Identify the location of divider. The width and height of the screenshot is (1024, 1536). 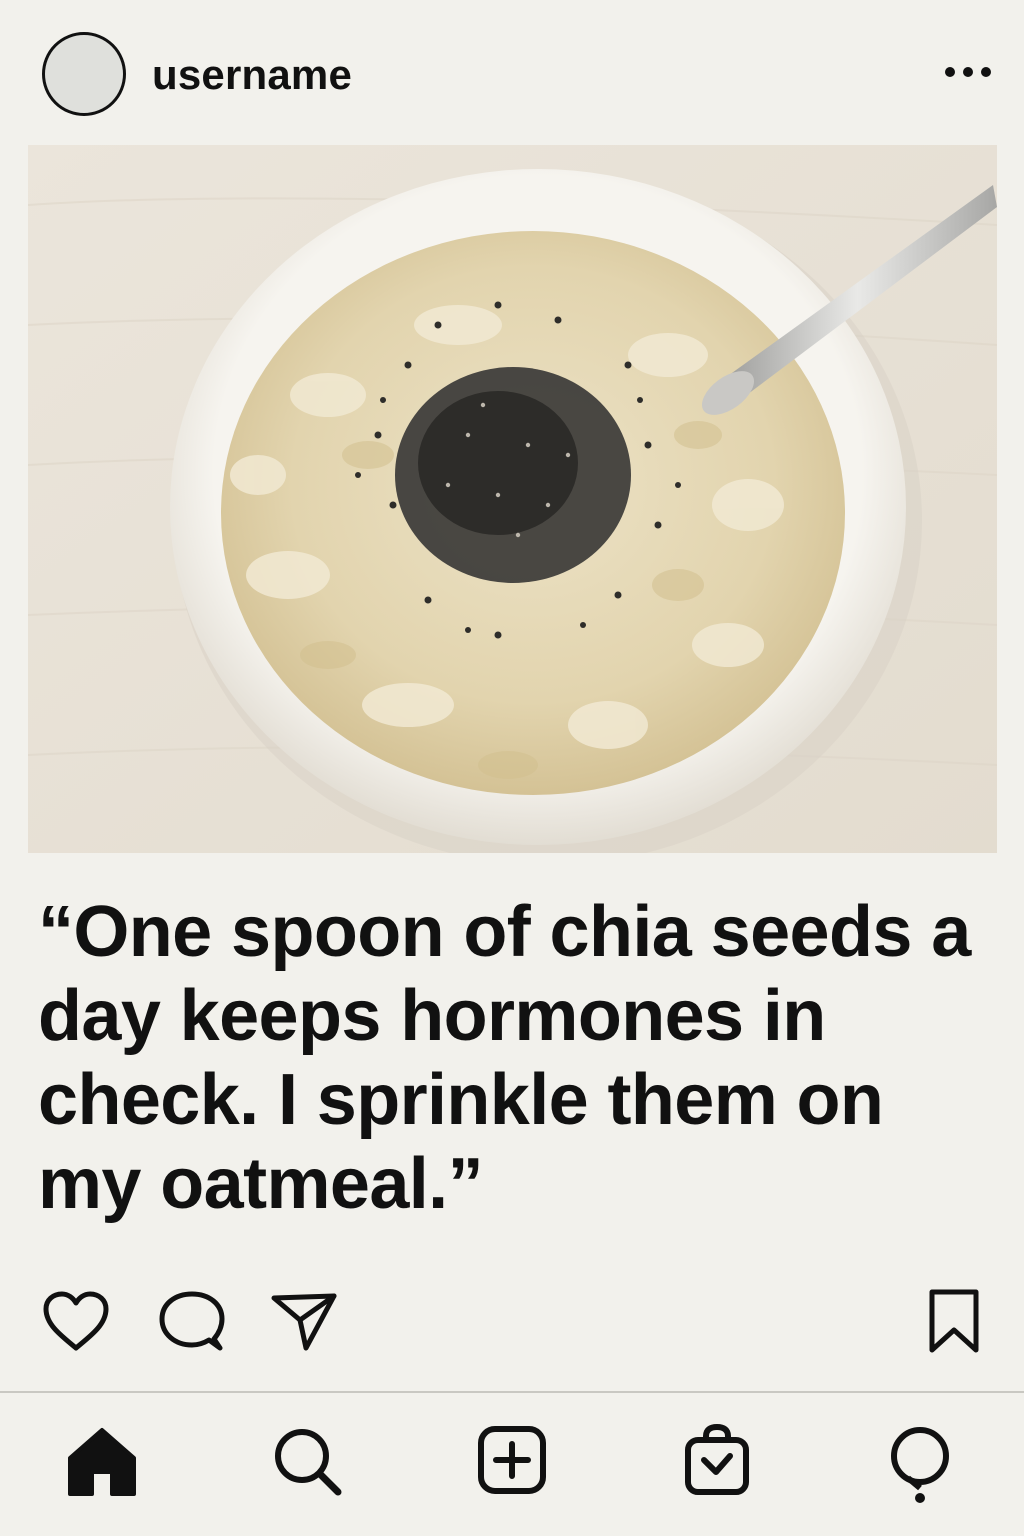
(512, 1392).